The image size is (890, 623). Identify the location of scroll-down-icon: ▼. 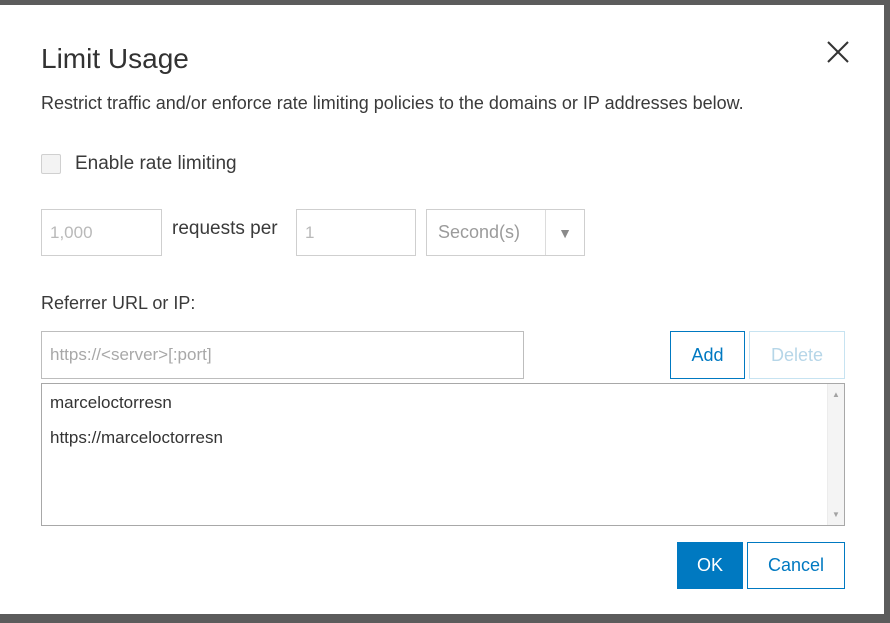
(836, 514).